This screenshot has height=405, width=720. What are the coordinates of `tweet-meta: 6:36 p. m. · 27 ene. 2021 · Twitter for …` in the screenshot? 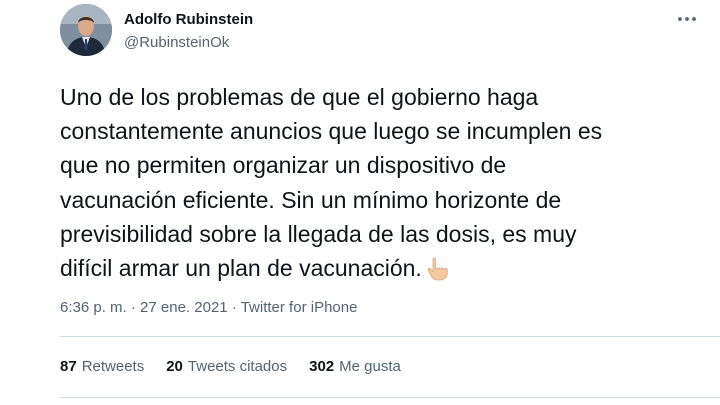 It's located at (208, 307).